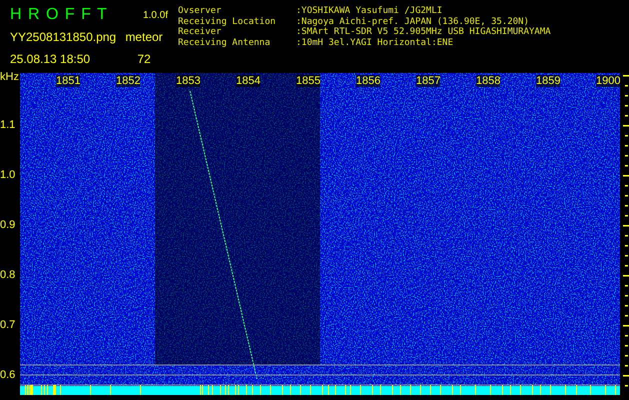 Image resolution: width=629 pixels, height=400 pixels. Describe the element at coordinates (63, 37) in the screenshot. I see `filename-label: YY2508131850.png` at that location.